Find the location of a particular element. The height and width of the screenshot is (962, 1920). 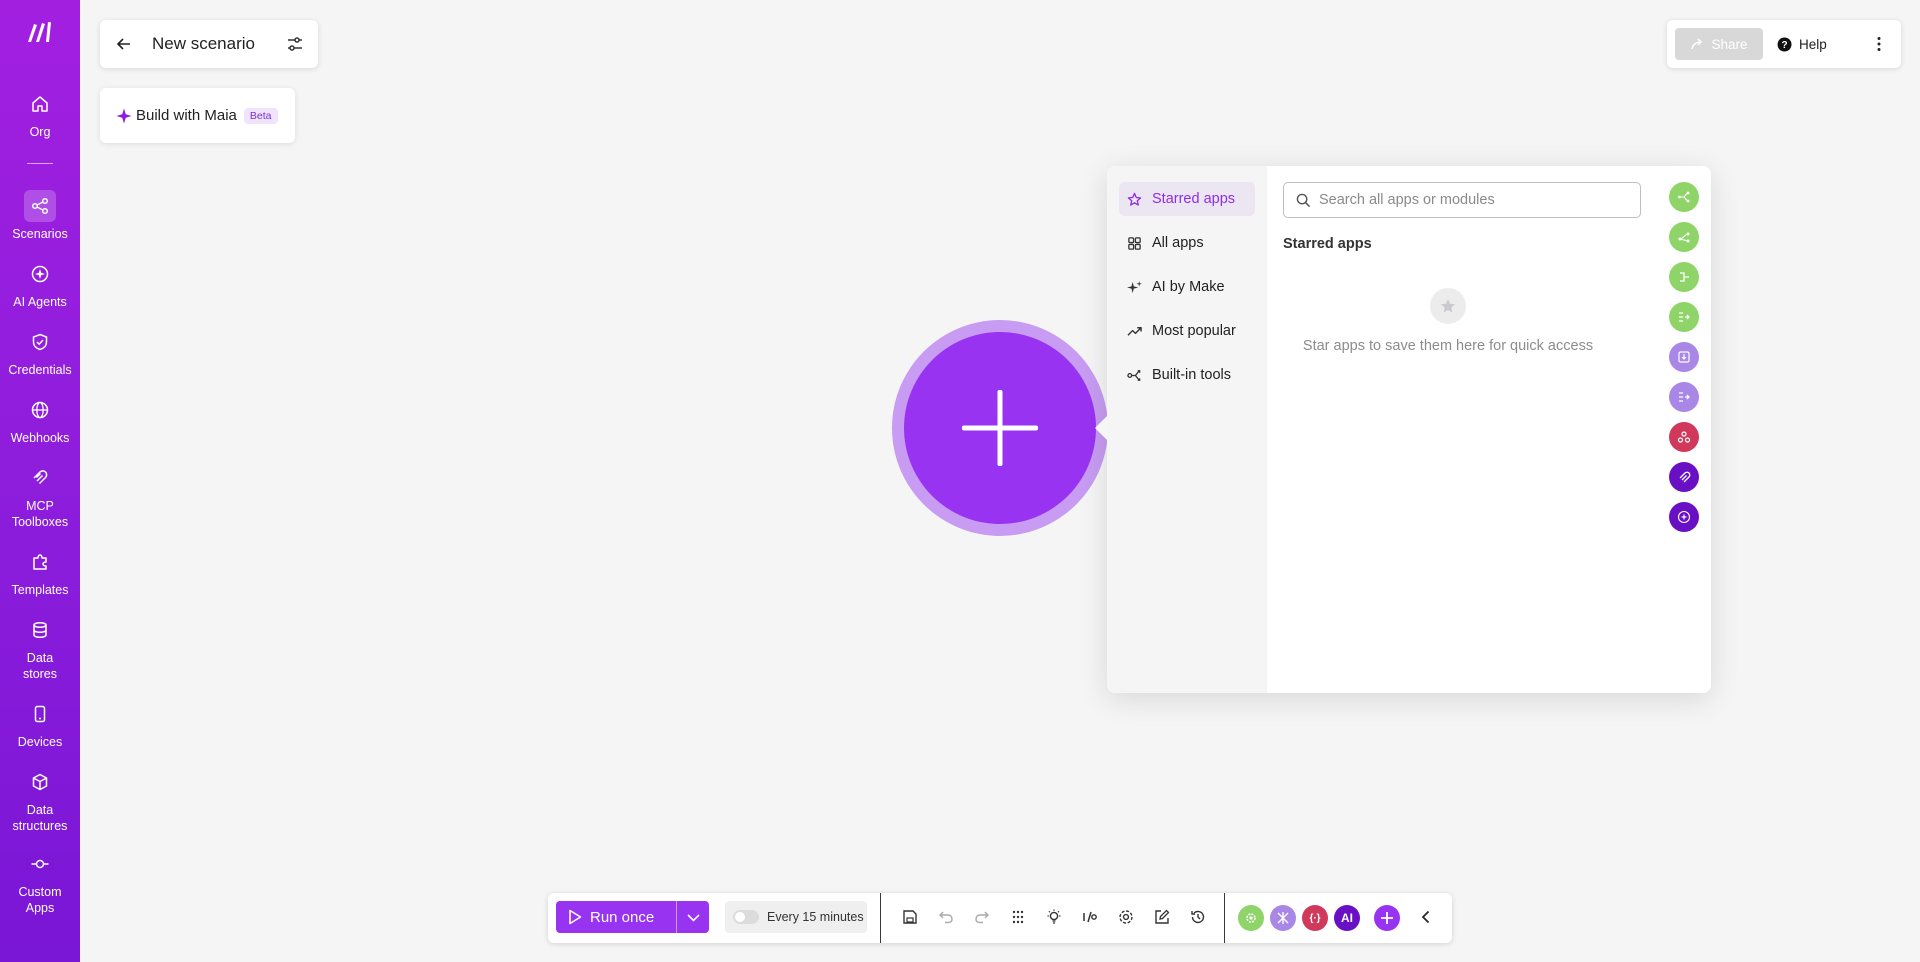

quick-app-flow-tools is located at coordinates (1283, 918).